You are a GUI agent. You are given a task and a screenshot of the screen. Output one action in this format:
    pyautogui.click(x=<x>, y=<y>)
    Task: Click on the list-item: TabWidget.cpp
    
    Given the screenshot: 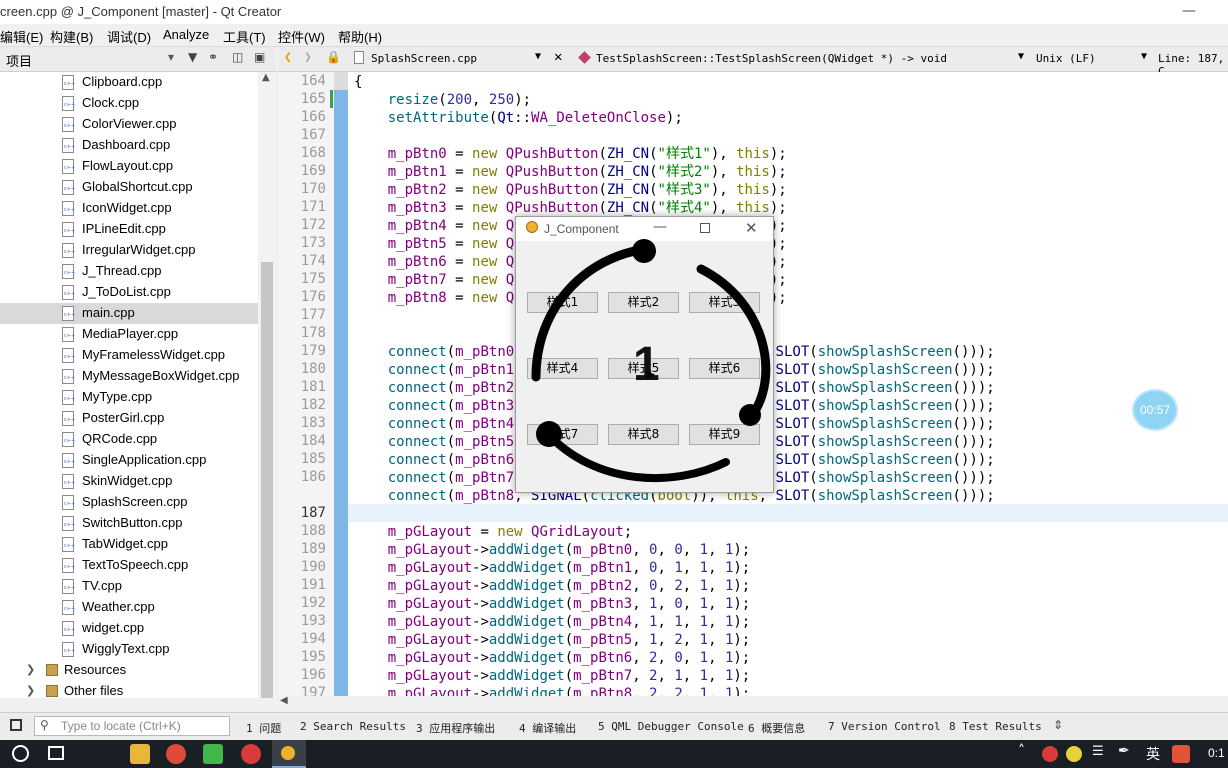 What is the action you would take?
    pyautogui.click(x=129, y=544)
    